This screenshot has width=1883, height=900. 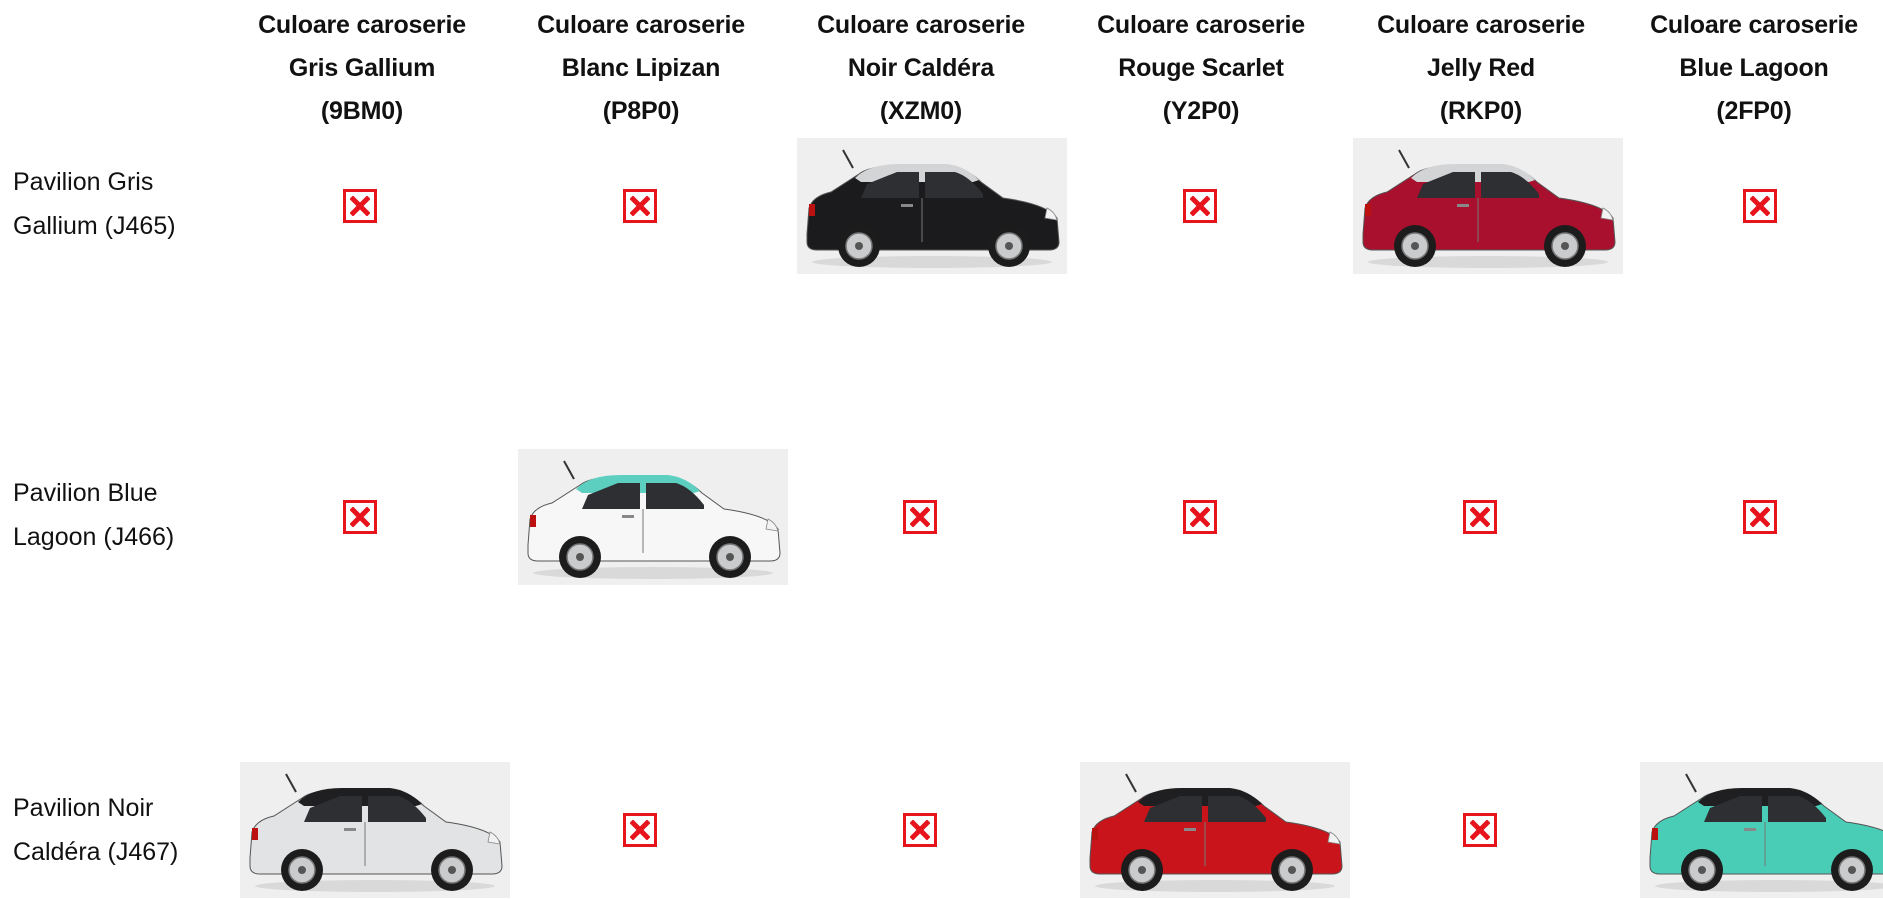 I want to click on column-header-noir-caldera: Culoare caroserie Noir Caldéra (XZM0), so click(x=921, y=68).